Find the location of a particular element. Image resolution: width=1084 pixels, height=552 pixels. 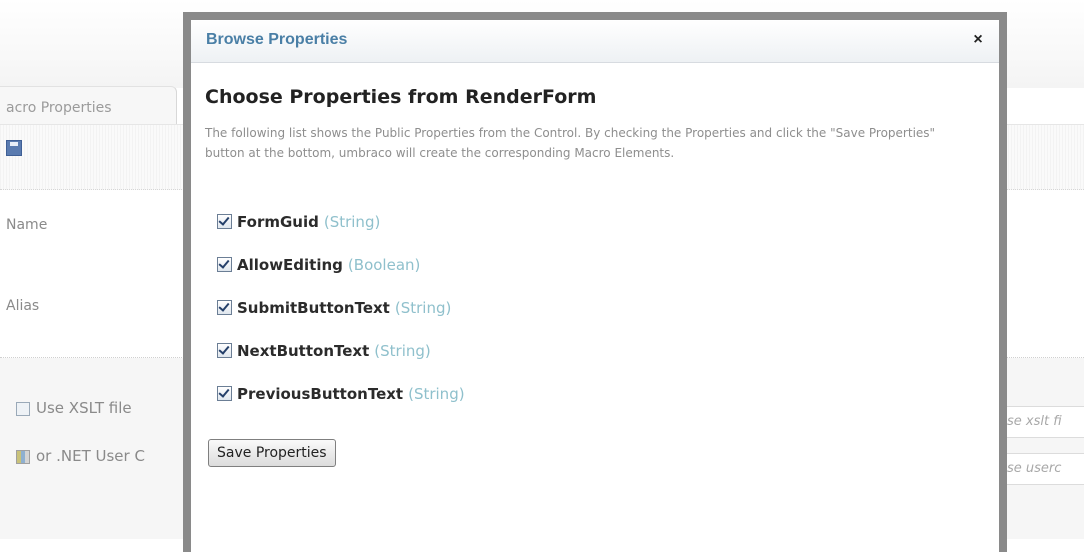

name-label: Name is located at coordinates (27, 225).